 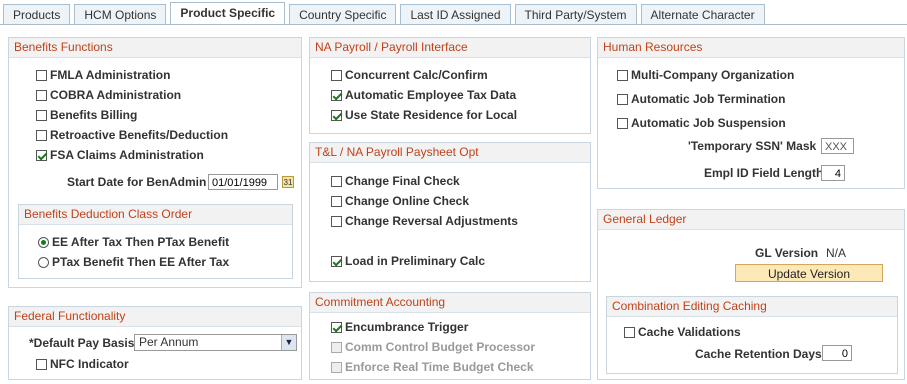 I want to click on tab-country-specific: Country Specific, so click(x=343, y=14).